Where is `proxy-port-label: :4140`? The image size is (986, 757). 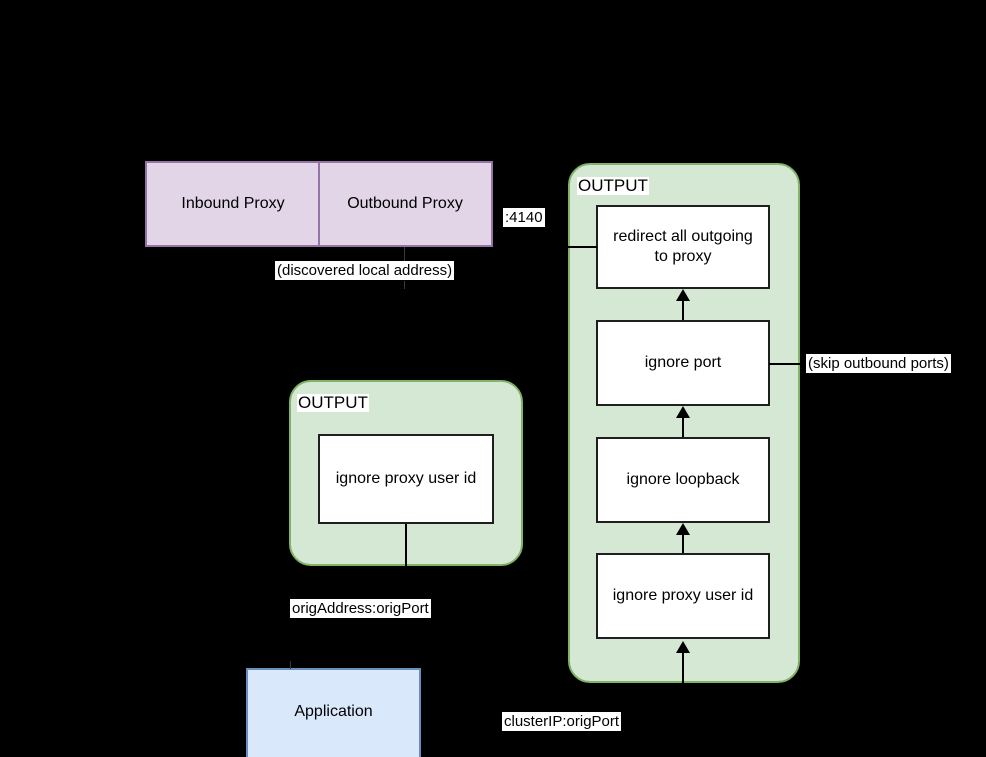
proxy-port-label: :4140 is located at coordinates (524, 218).